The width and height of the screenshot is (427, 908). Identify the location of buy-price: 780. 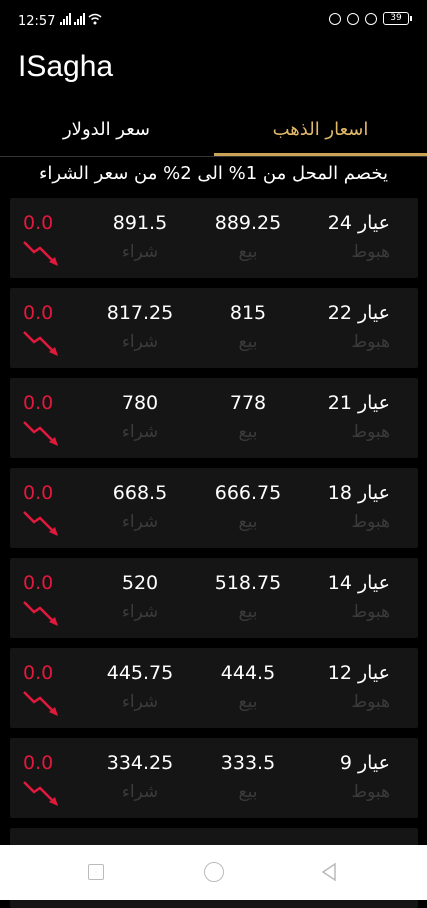
(140, 403).